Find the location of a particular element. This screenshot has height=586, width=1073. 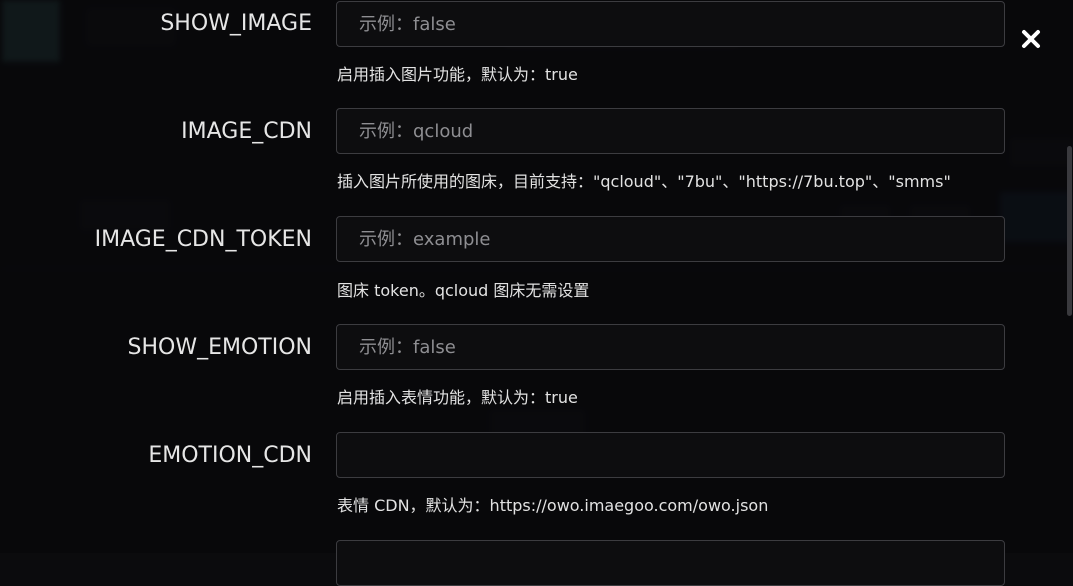

show-emotion-input is located at coordinates (670, 347).